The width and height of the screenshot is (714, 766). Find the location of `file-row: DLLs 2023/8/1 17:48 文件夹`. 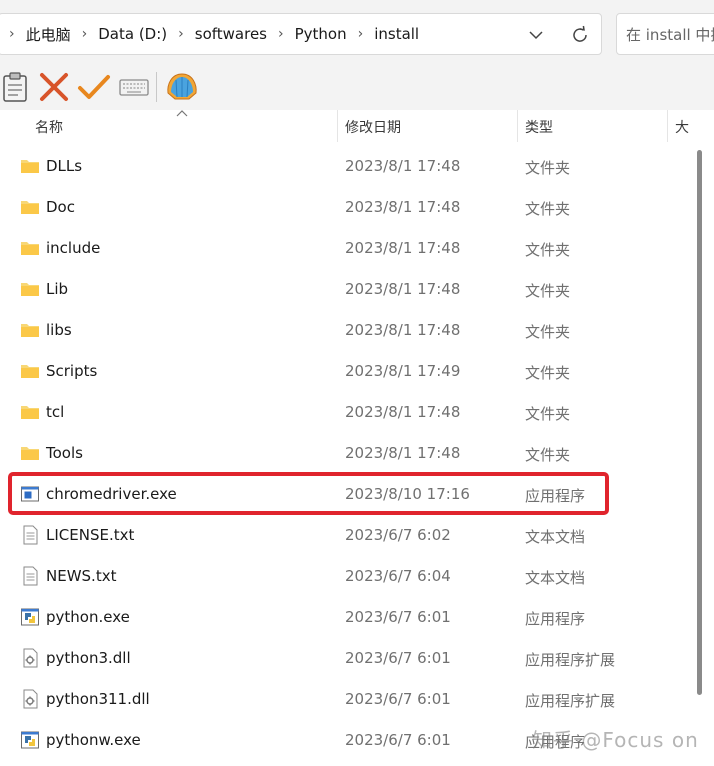

file-row: DLLs 2023/8/1 17:48 文件夹 is located at coordinates (345, 166).